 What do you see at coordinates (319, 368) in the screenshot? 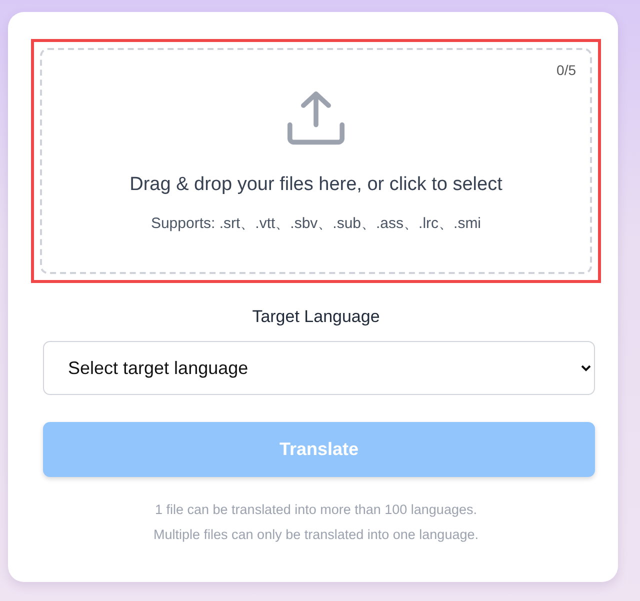
I see `language-select: Select target language` at bounding box center [319, 368].